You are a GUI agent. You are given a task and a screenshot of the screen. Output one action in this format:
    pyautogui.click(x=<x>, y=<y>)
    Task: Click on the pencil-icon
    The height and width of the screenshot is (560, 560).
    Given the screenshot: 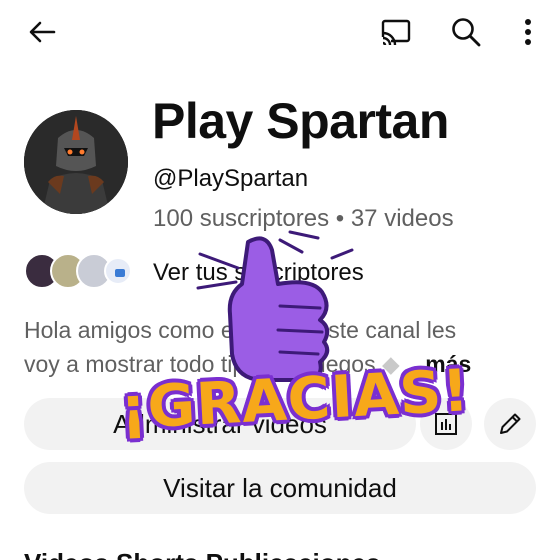 What is the action you would take?
    pyautogui.click(x=510, y=423)
    